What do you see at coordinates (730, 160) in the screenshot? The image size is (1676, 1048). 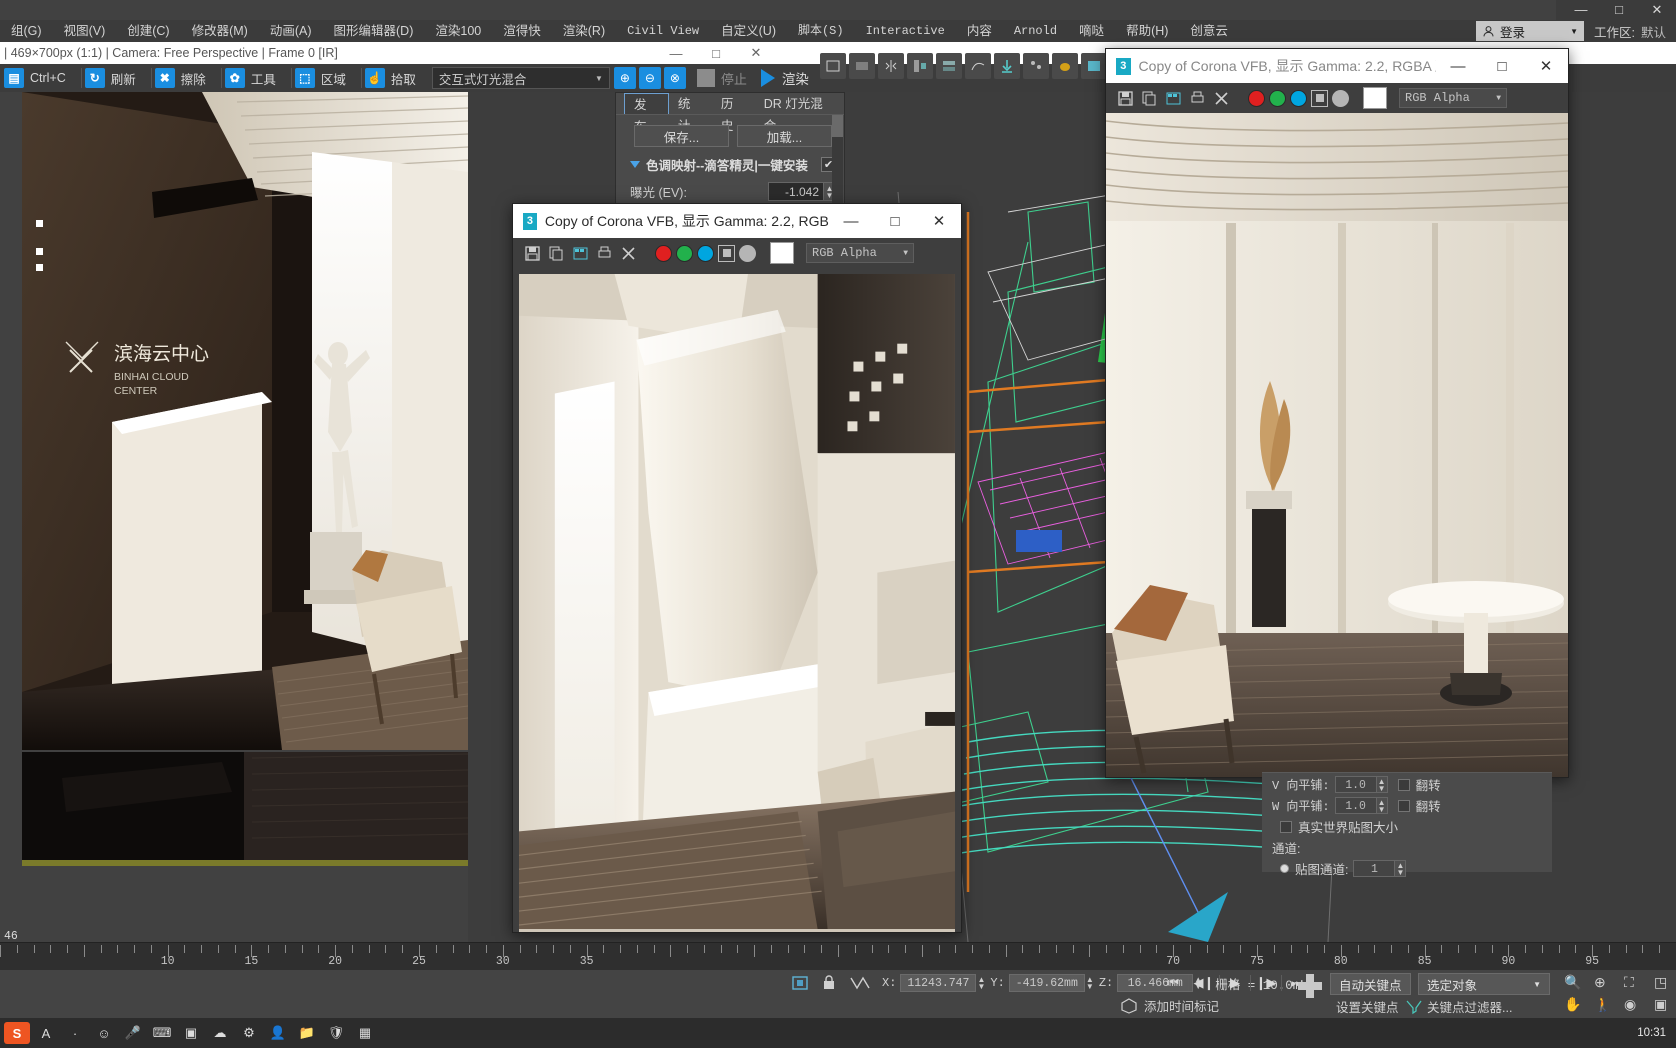 I see `tone-mapping-rollout: 色调映射--滴答精灵|一键安装 ✔` at bounding box center [730, 160].